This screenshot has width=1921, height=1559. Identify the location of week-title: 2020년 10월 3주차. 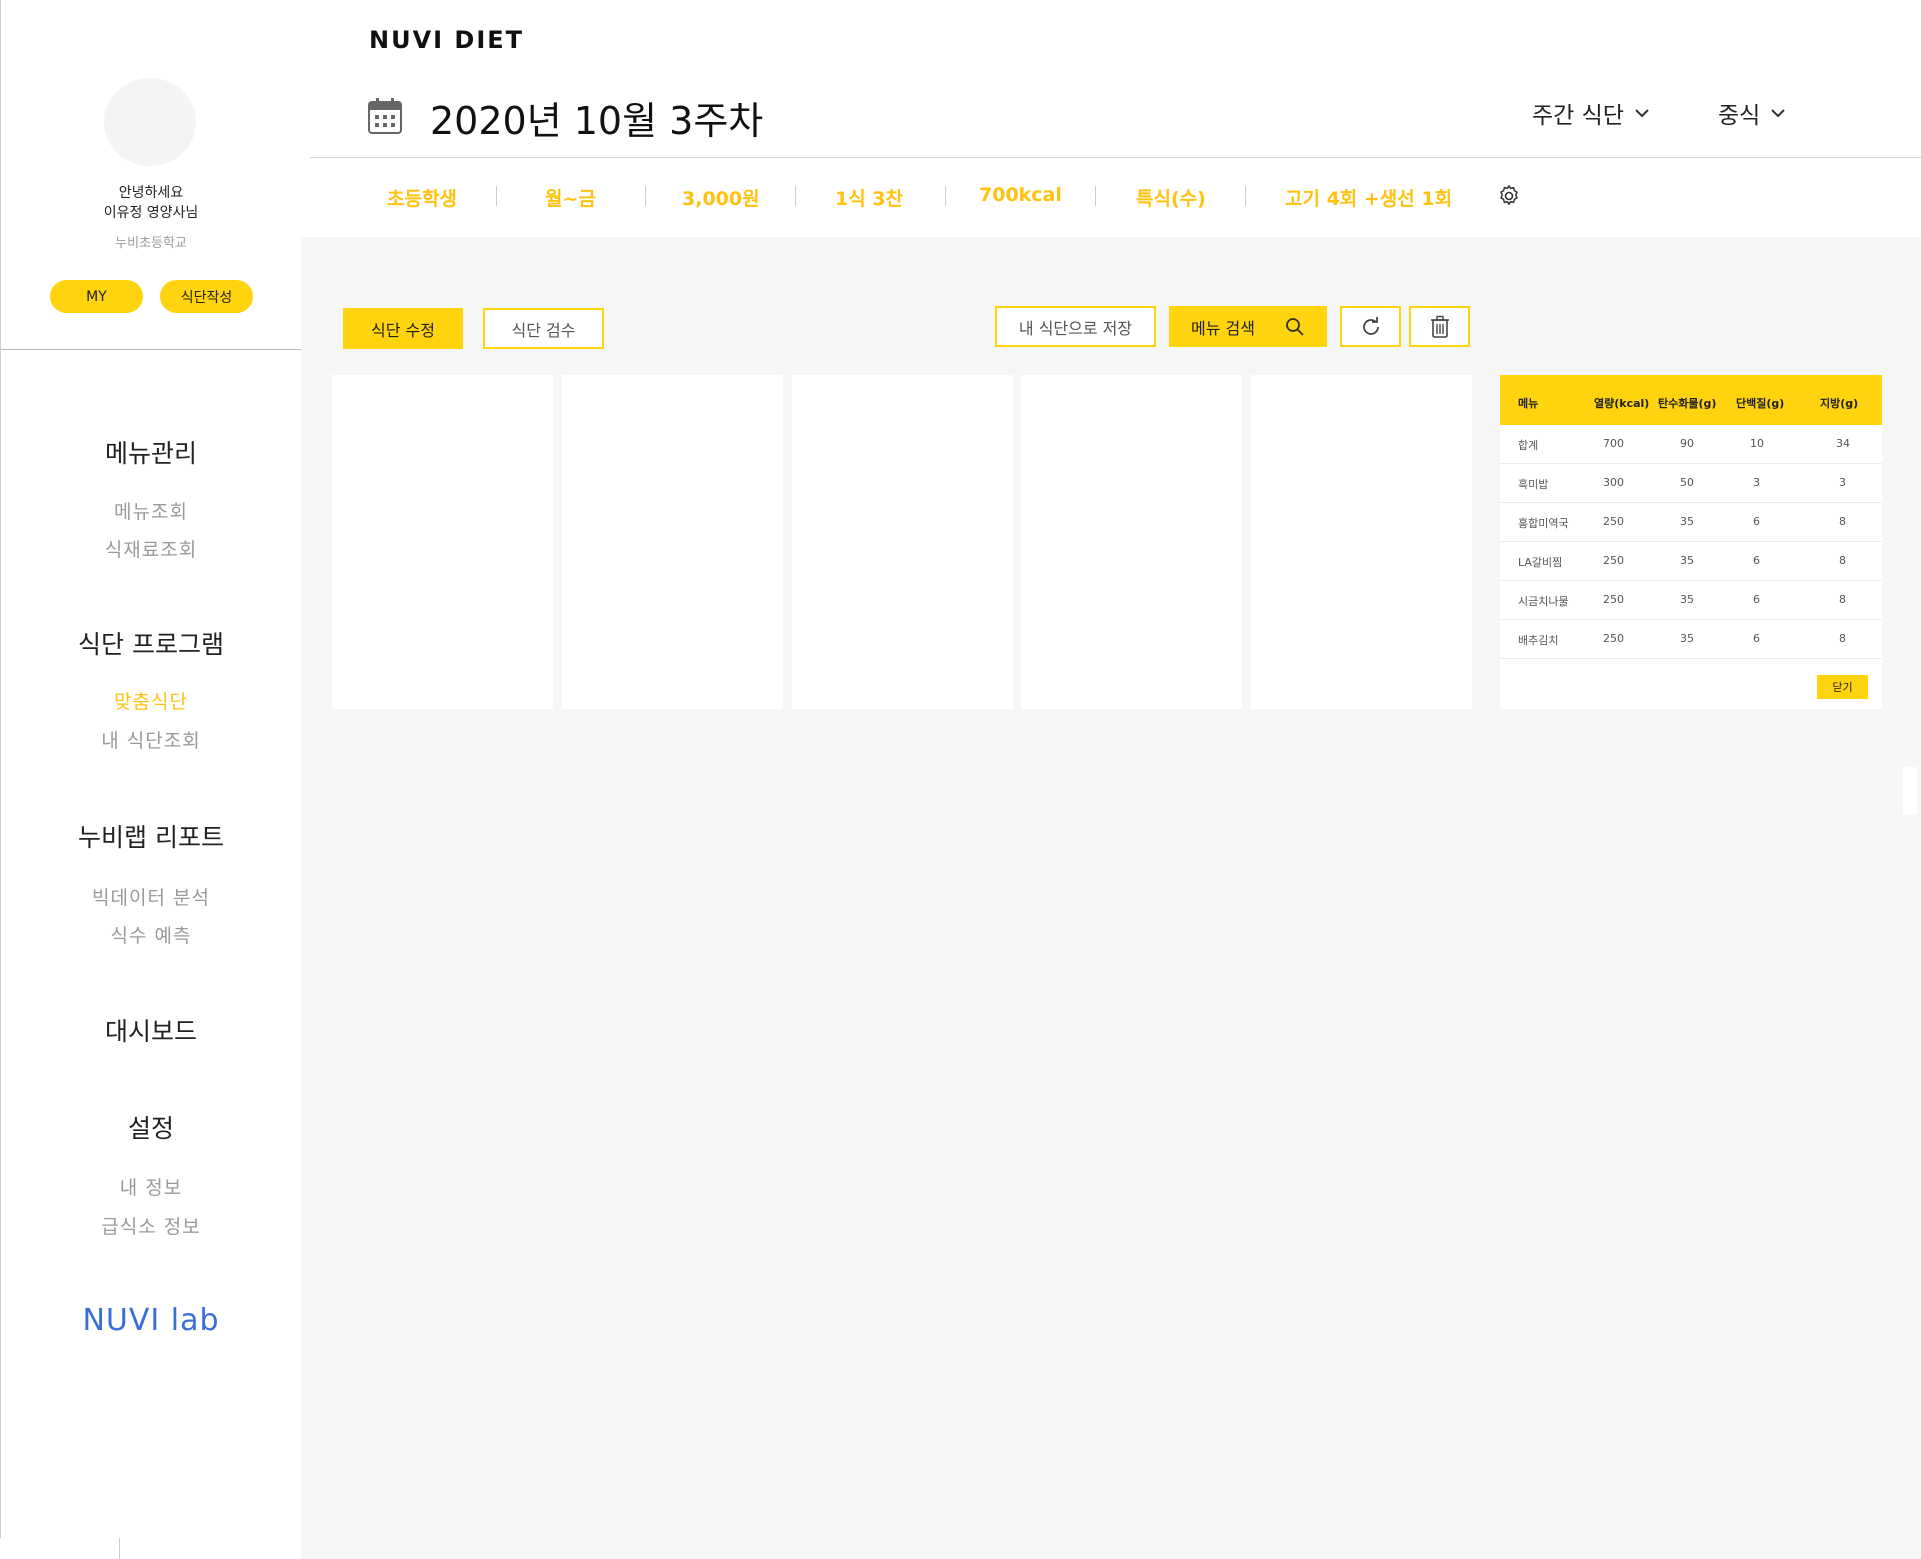
(597, 121).